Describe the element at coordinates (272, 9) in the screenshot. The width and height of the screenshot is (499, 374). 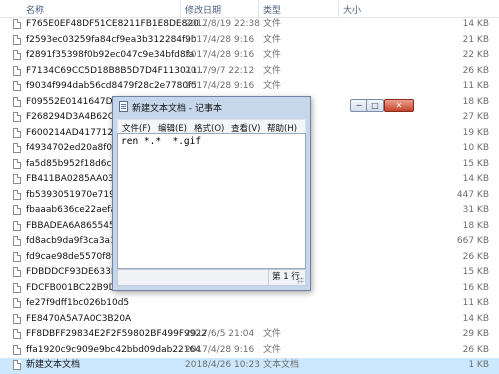
I see `column-type-header: 类型` at that location.